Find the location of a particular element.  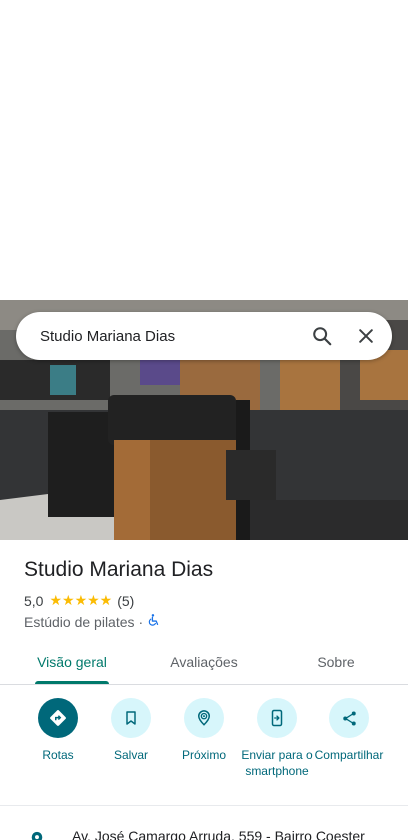

tab-sobre: Sobre is located at coordinates (336, 662).